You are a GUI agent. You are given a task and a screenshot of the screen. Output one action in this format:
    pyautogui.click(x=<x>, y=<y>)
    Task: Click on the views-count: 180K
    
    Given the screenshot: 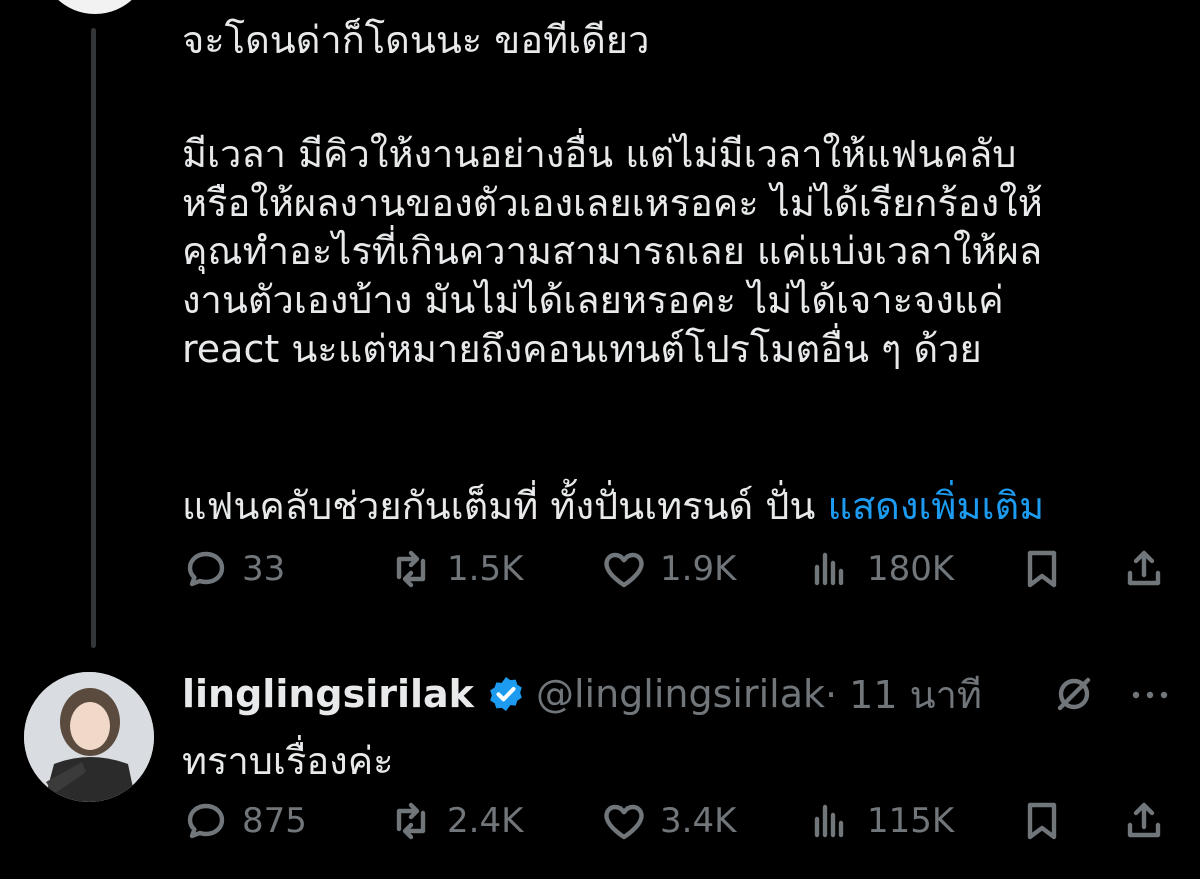 What is the action you would take?
    pyautogui.click(x=911, y=569)
    